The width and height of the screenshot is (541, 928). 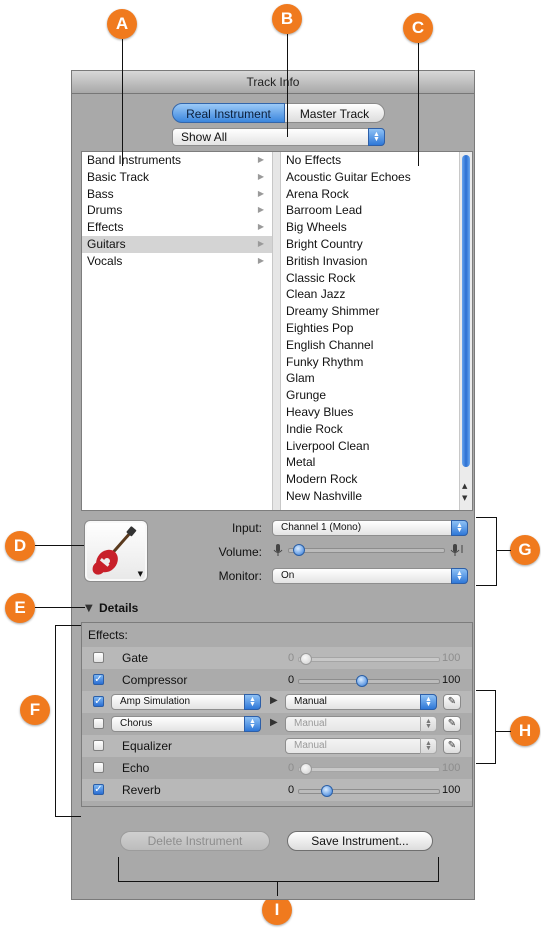 I want to click on delete-instrument-button: Delete Instrument, so click(x=195, y=841).